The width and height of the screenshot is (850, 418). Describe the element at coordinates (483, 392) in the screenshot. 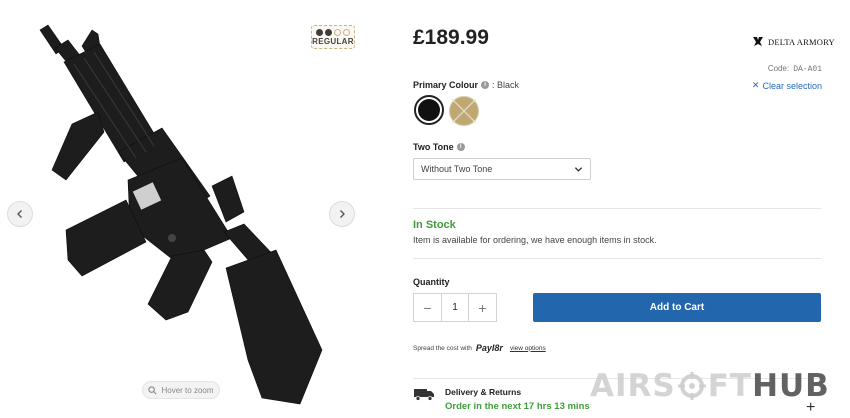

I see `delivery-title: Delivery & Returns` at that location.